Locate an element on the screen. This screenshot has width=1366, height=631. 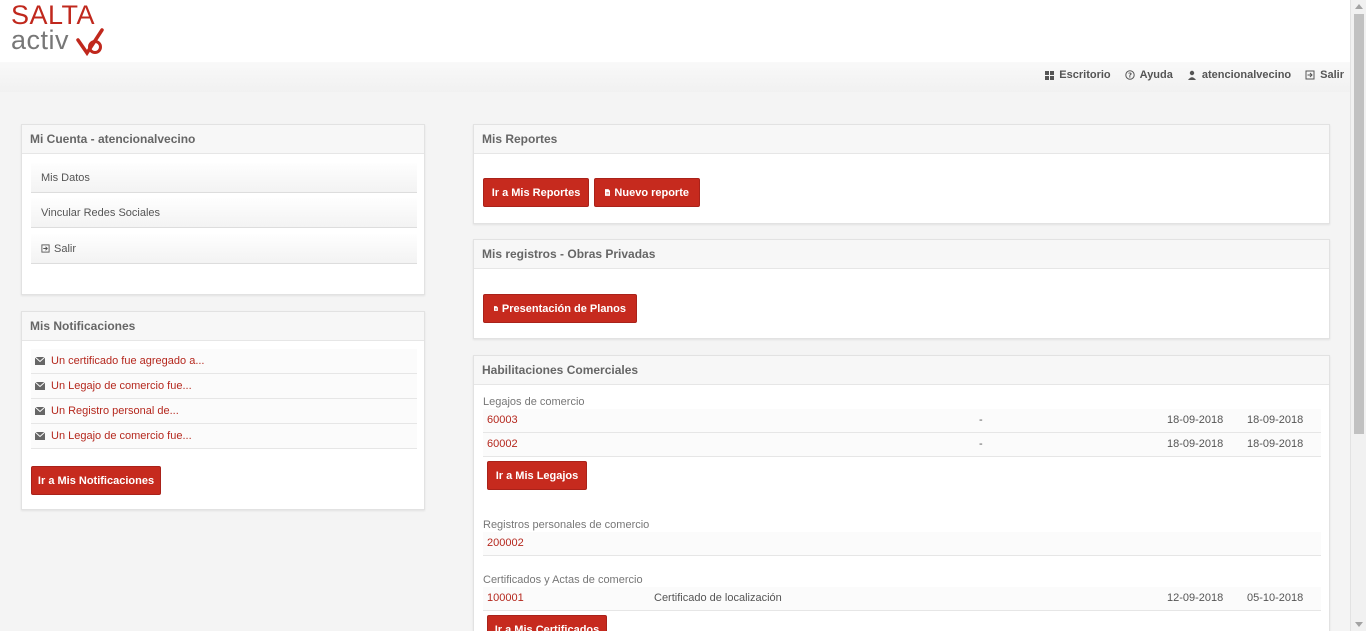
certificado-date1: 12-09-2018 is located at coordinates (1195, 598).